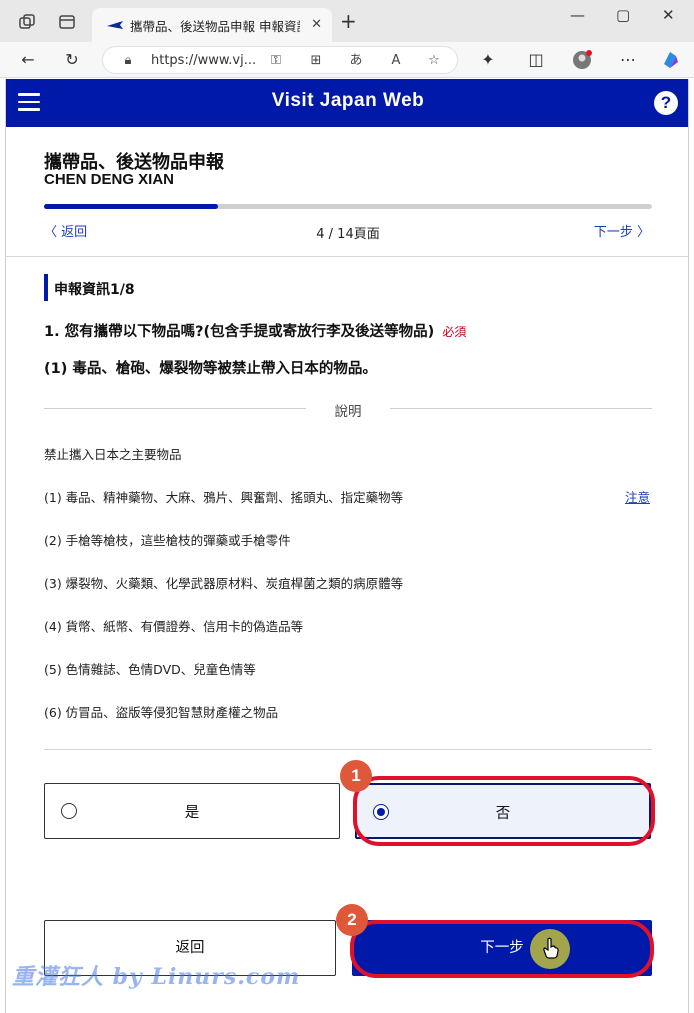 This screenshot has width=694, height=1013. What do you see at coordinates (210, 369) in the screenshot?
I see `sub-question-text: (1) 毒品、槍砲、爆裂物等被禁止帶入日本的物品。` at bounding box center [210, 369].